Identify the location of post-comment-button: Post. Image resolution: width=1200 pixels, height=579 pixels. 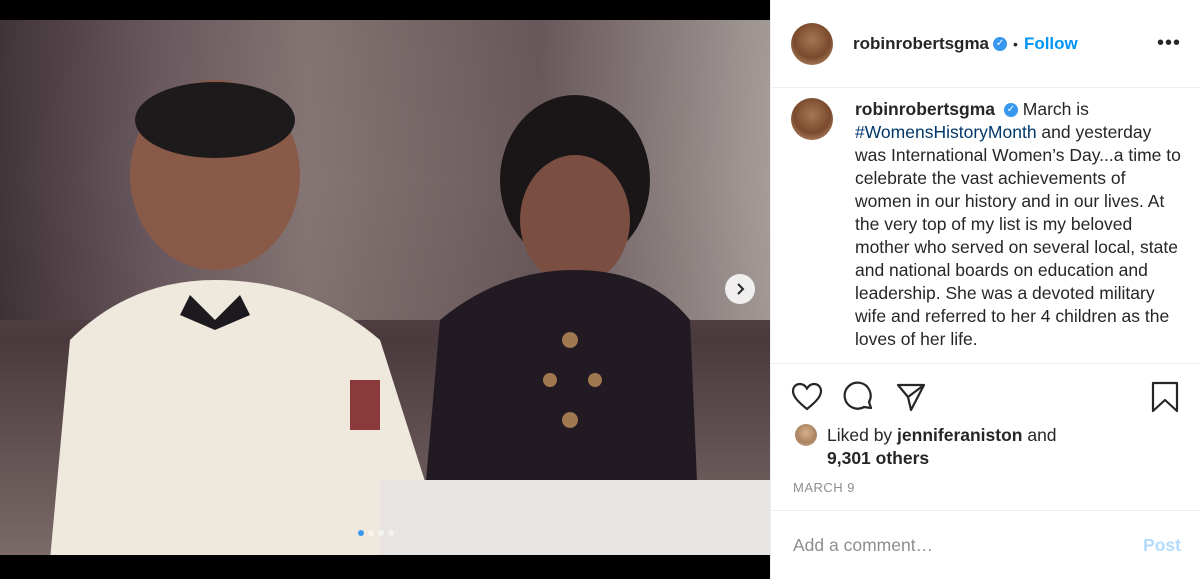
(1162, 545).